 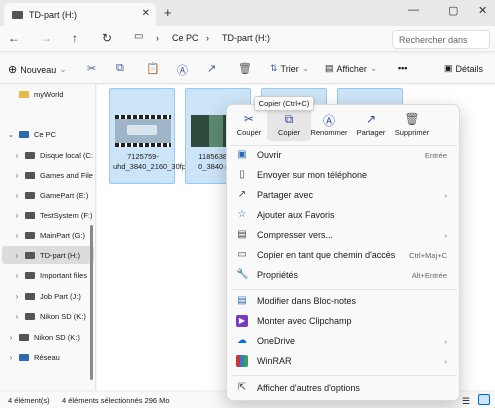 What do you see at coordinates (466, 401) in the screenshot?
I see `details-view-icon: ☰` at bounding box center [466, 401].